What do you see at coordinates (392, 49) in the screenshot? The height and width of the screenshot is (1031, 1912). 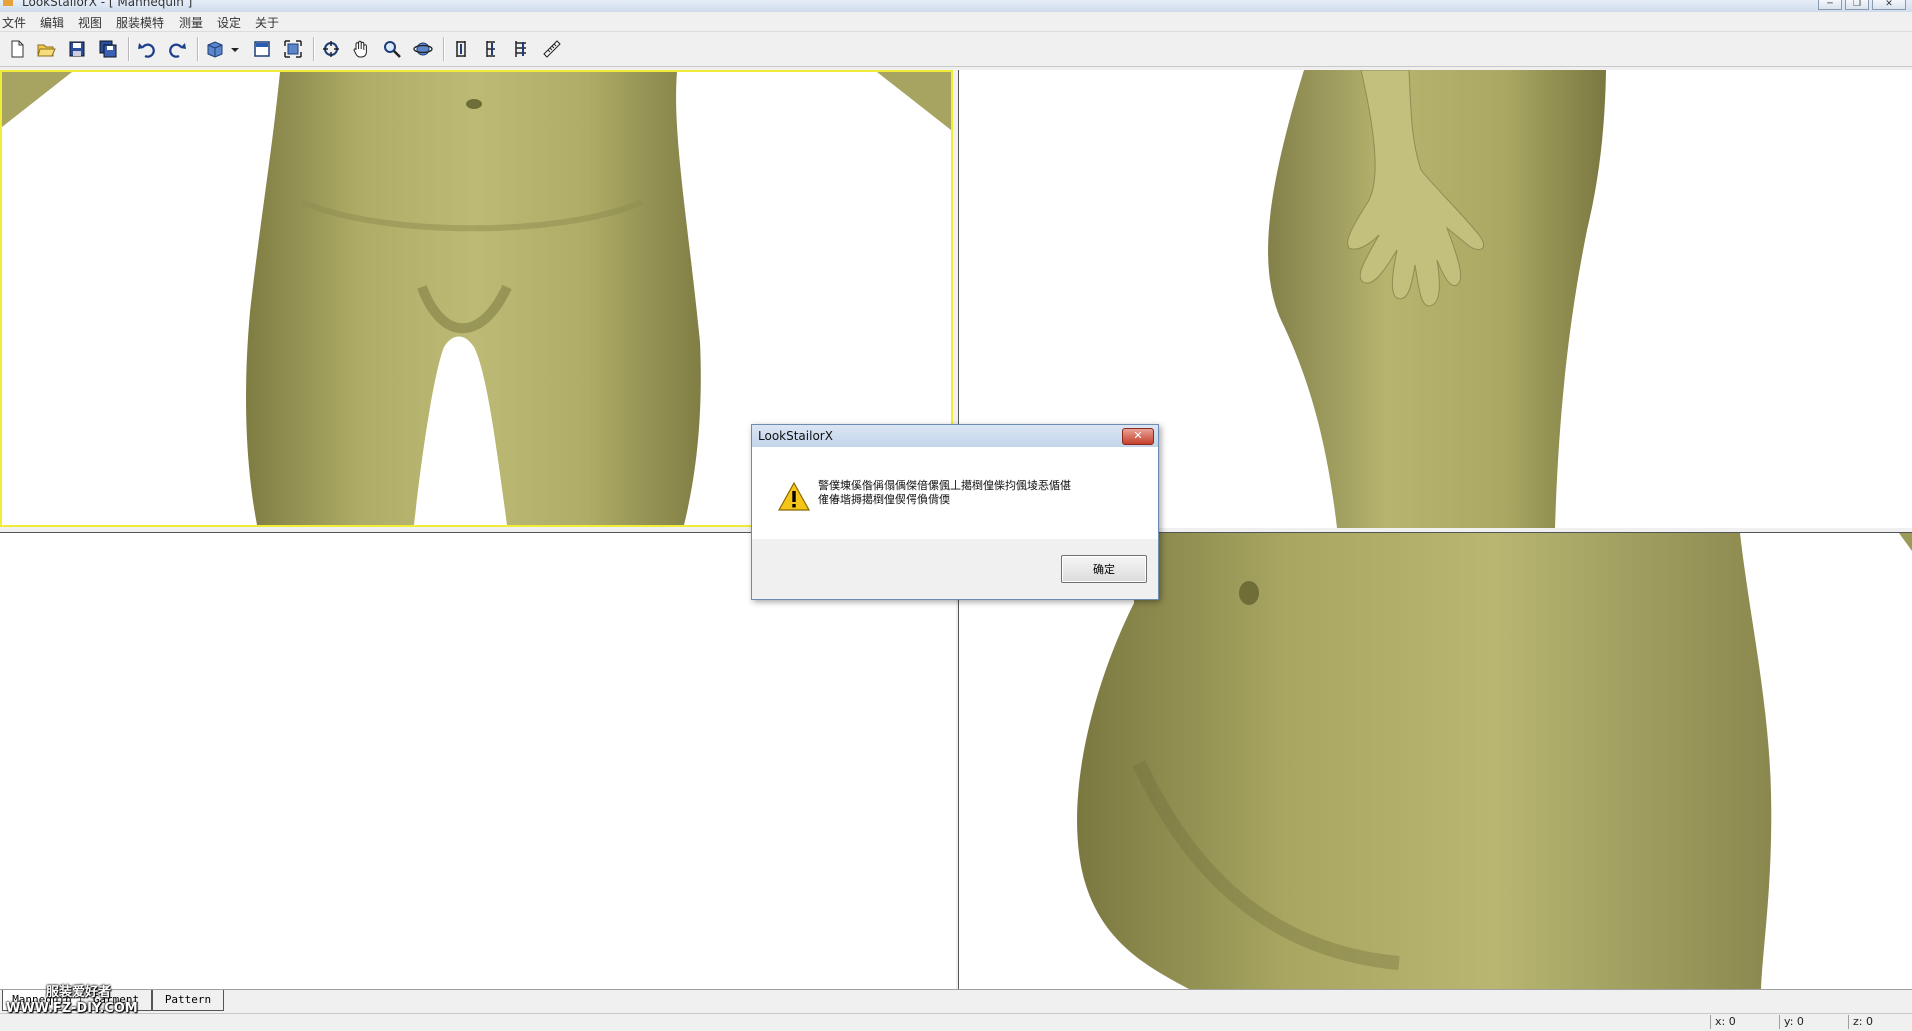 I see `zoom-icon` at bounding box center [392, 49].